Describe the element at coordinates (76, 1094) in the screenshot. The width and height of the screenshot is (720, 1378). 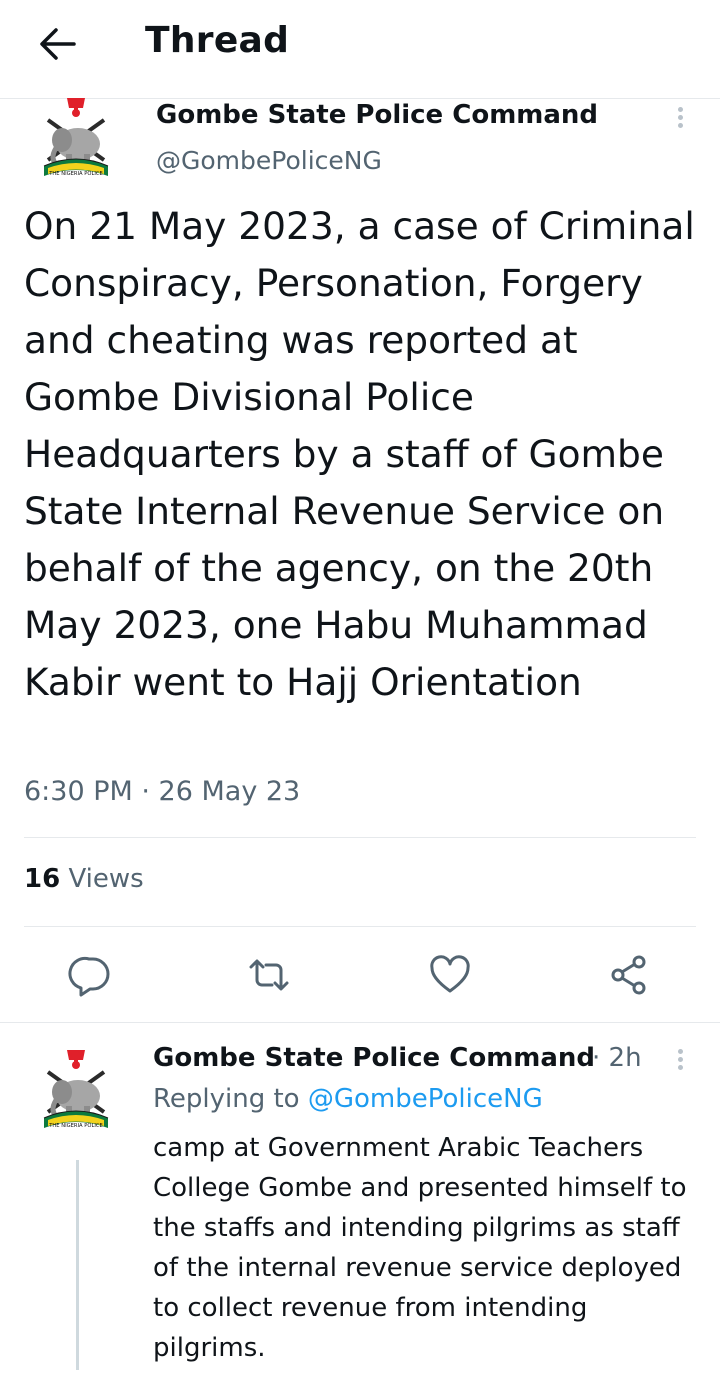
I see `reply-avatar: THE NIGERIA POLICE` at that location.